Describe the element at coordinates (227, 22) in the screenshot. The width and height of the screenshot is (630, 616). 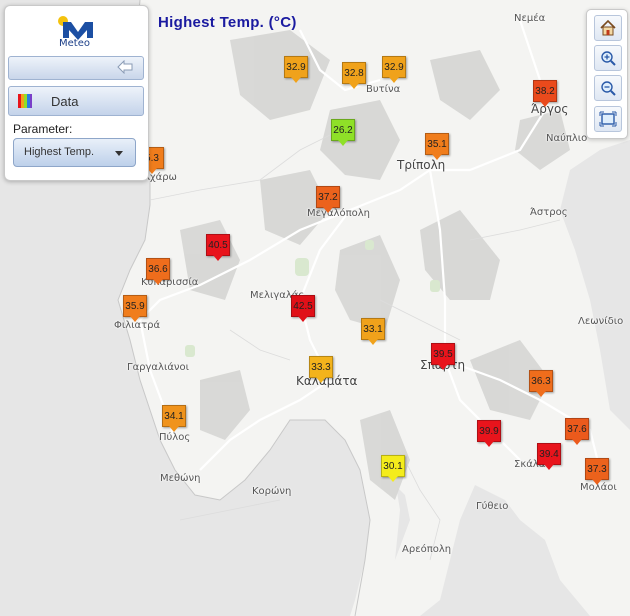
I see `map-title: Highest Temp. (°C)` at that location.